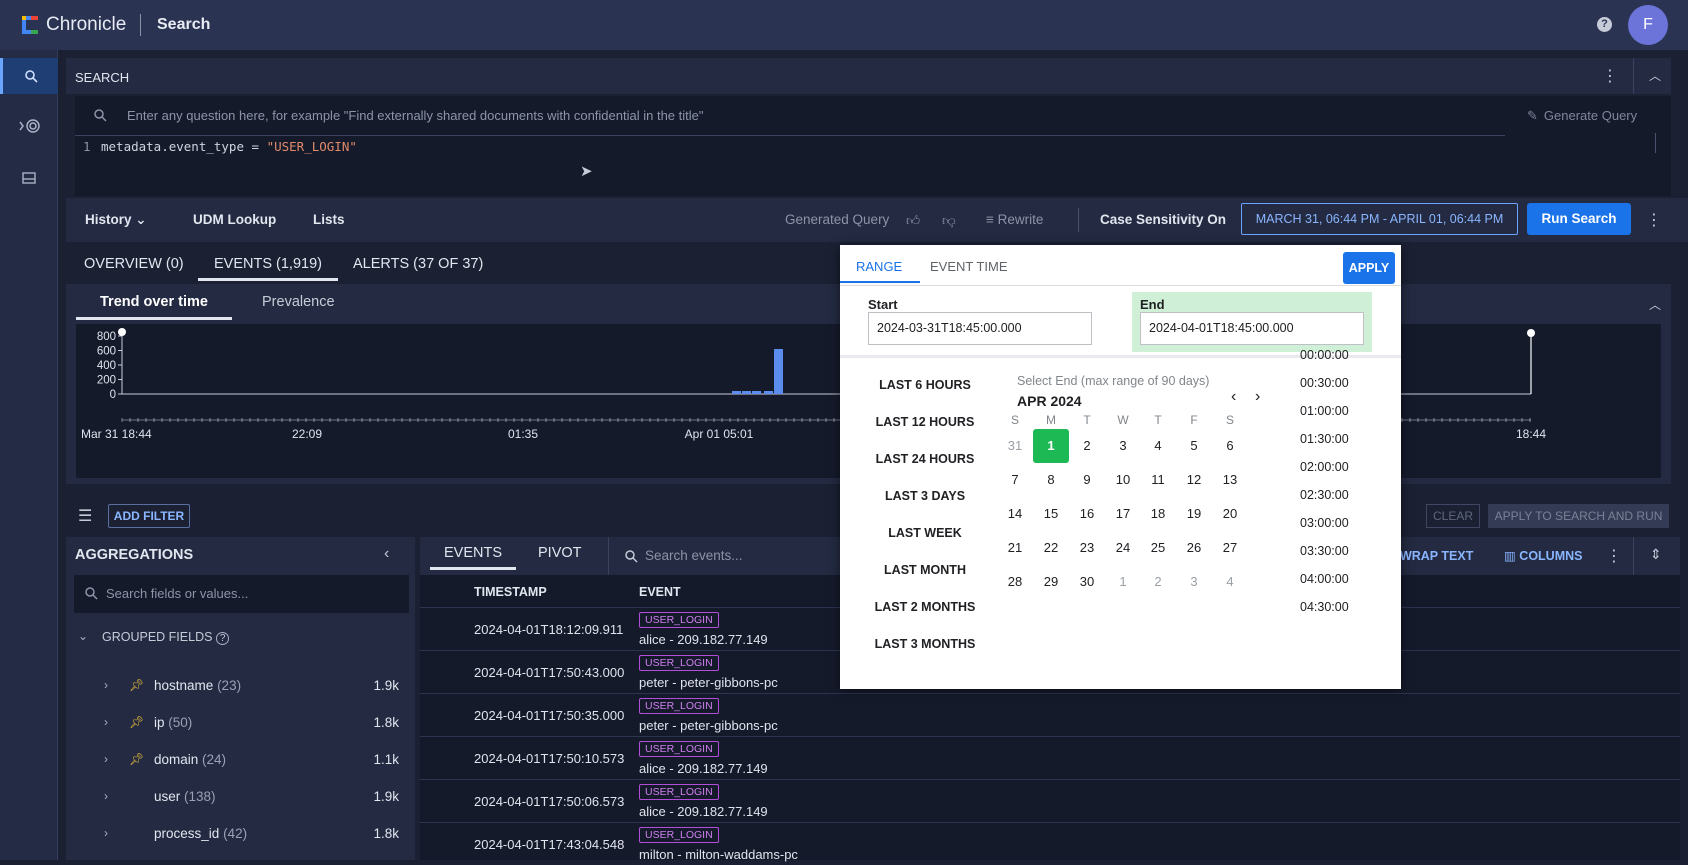 Image resolution: width=1688 pixels, height=865 pixels. I want to click on time-option: 01:30:00, so click(1324, 439).